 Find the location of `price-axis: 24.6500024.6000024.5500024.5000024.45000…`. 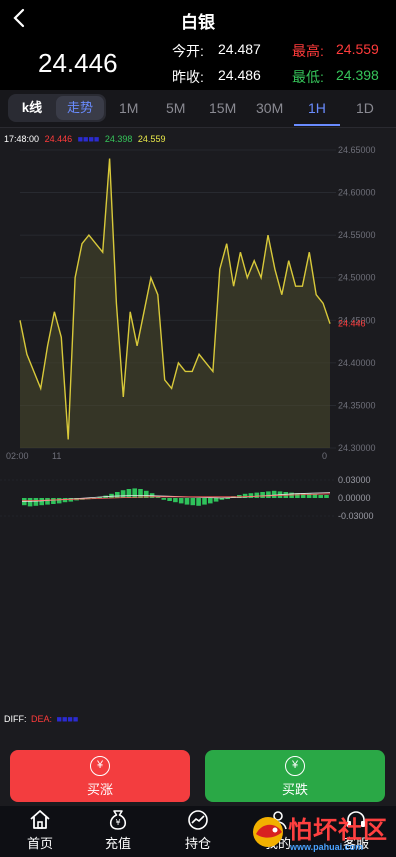

price-axis: 24.6500024.6000024.5500024.5000024.45000… is located at coordinates (357, 299).